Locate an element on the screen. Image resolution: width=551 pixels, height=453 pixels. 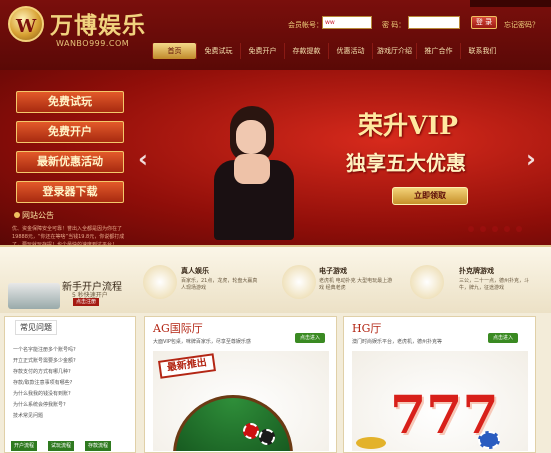
banner-prev-arrow: ‹ is located at coordinates (143, 159).